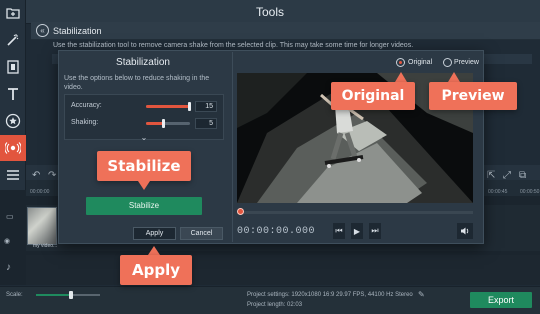  Describe the element at coordinates (454, 77) in the screenshot. I see `callout-preview-pointer` at that location.